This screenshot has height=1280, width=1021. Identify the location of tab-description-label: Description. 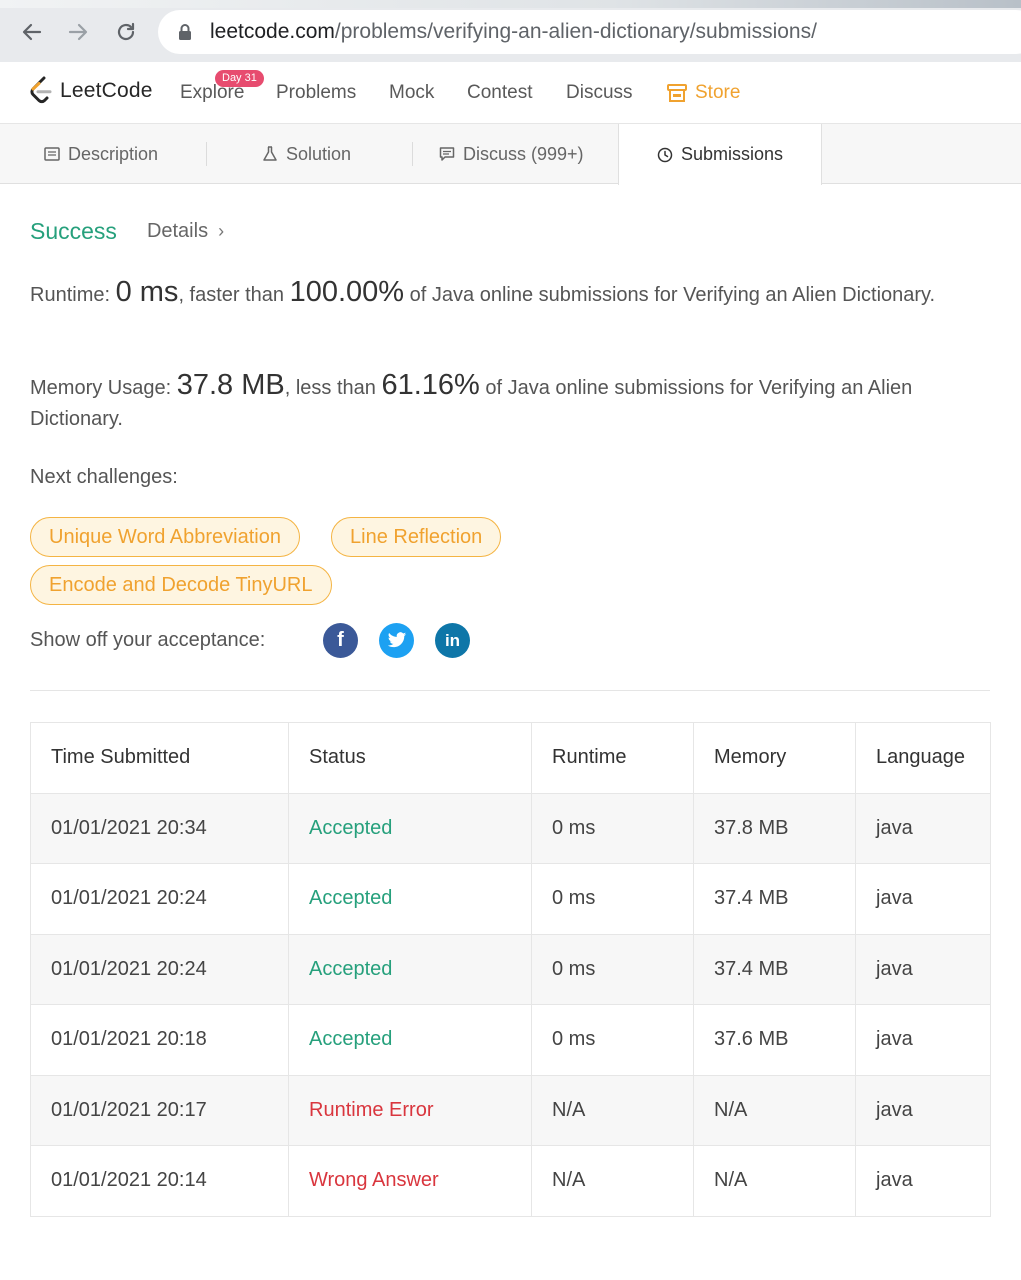
(113, 153).